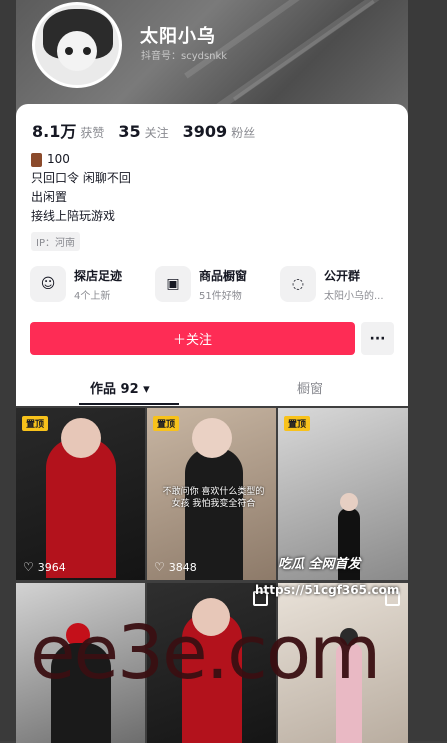 This screenshot has width=447, height=743. I want to click on shop-visit-icon: ☺, so click(48, 284).